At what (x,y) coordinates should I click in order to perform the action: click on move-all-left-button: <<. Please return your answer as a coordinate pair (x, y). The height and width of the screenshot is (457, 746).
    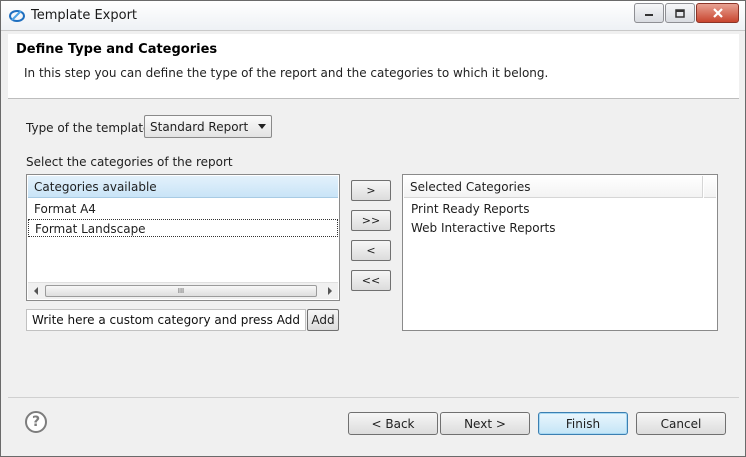
    Looking at the image, I should click on (371, 280).